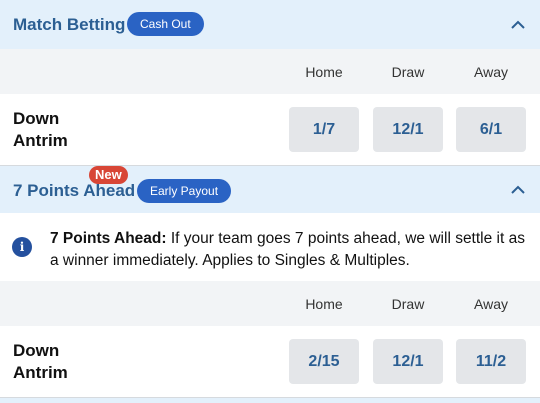 The height and width of the screenshot is (403, 540). I want to click on seven-points-header: 7 Points Ahead Early Payout, so click(270, 189).